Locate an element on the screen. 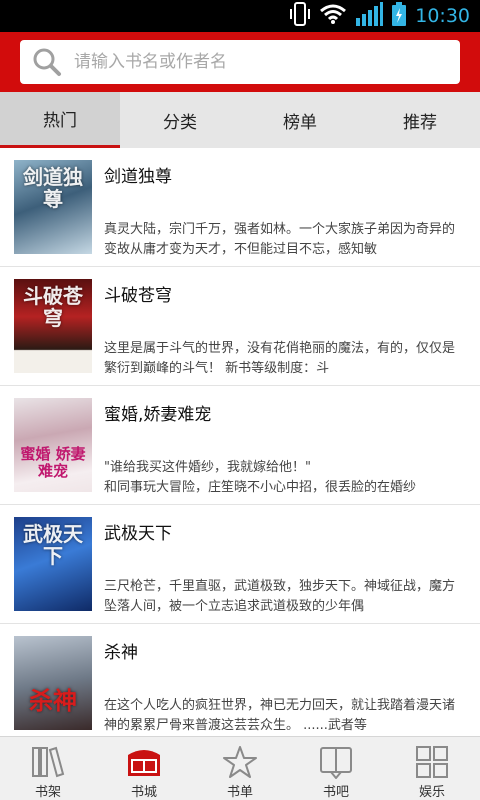 The image size is (480, 800). tab-recommend: 推荐 is located at coordinates (420, 120).